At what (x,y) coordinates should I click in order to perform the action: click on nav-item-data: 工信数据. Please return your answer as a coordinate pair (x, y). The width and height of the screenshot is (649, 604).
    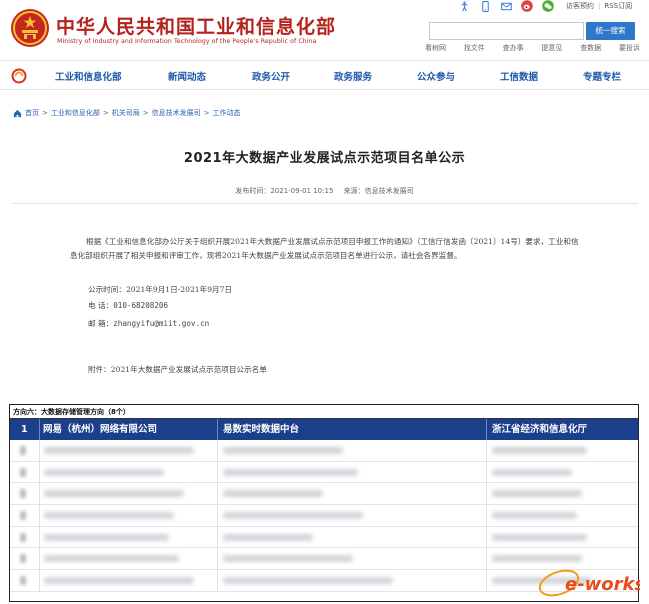
    Looking at the image, I should click on (519, 76).